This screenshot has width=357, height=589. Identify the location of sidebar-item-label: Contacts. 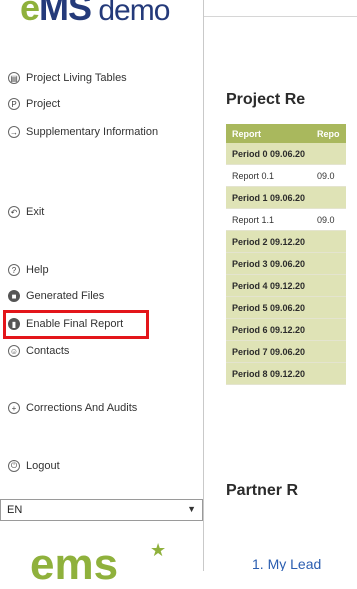
(48, 351).